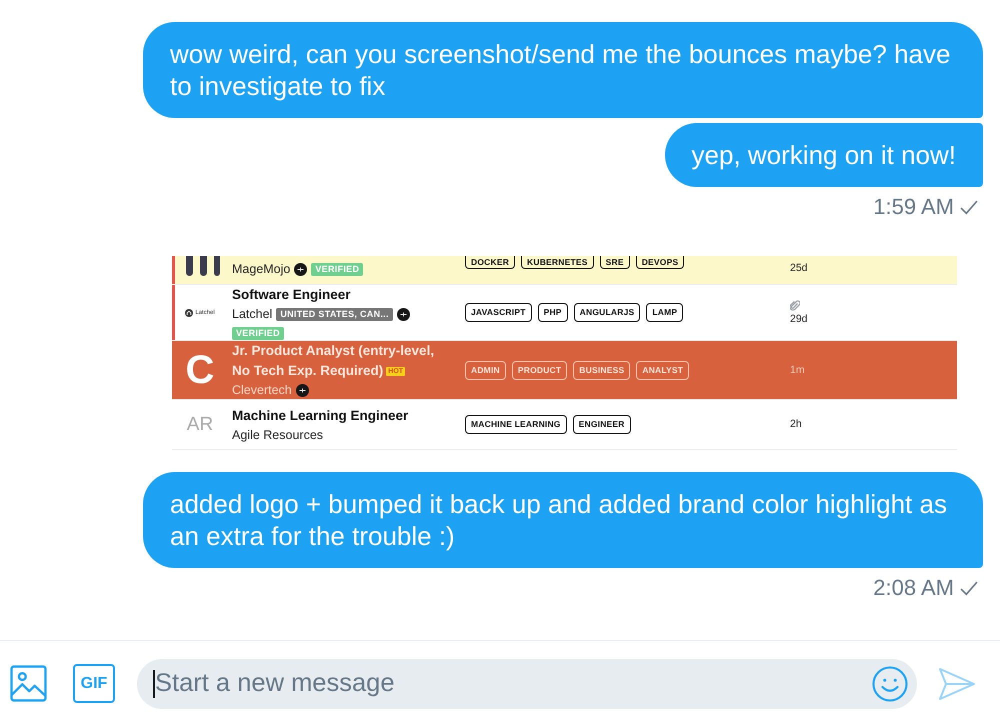 The image size is (1000, 716). What do you see at coordinates (890, 684) in the screenshot?
I see `emoji-icon` at bounding box center [890, 684].